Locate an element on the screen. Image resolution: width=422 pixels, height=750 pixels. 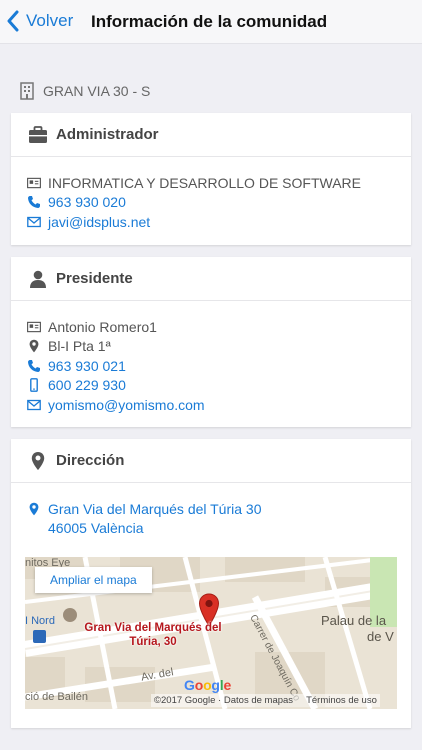
address-card-header: Dirección is located at coordinates (211, 461).